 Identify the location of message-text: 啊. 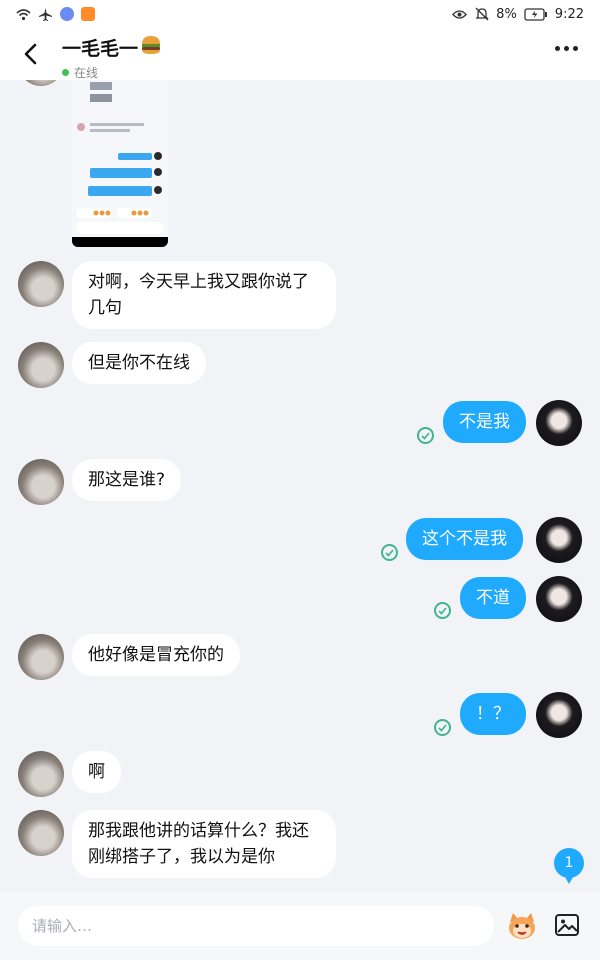
(96, 772).